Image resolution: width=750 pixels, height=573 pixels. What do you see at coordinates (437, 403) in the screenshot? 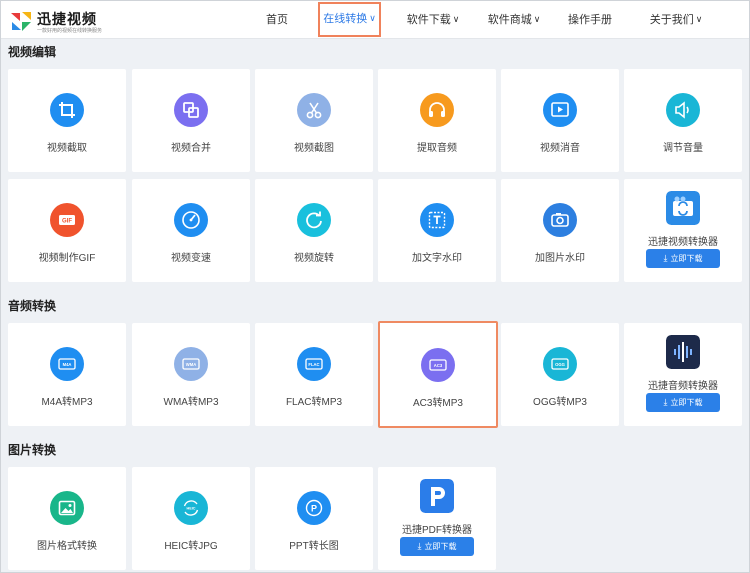
I see `tool-label: AC3转MP3` at bounding box center [437, 403].